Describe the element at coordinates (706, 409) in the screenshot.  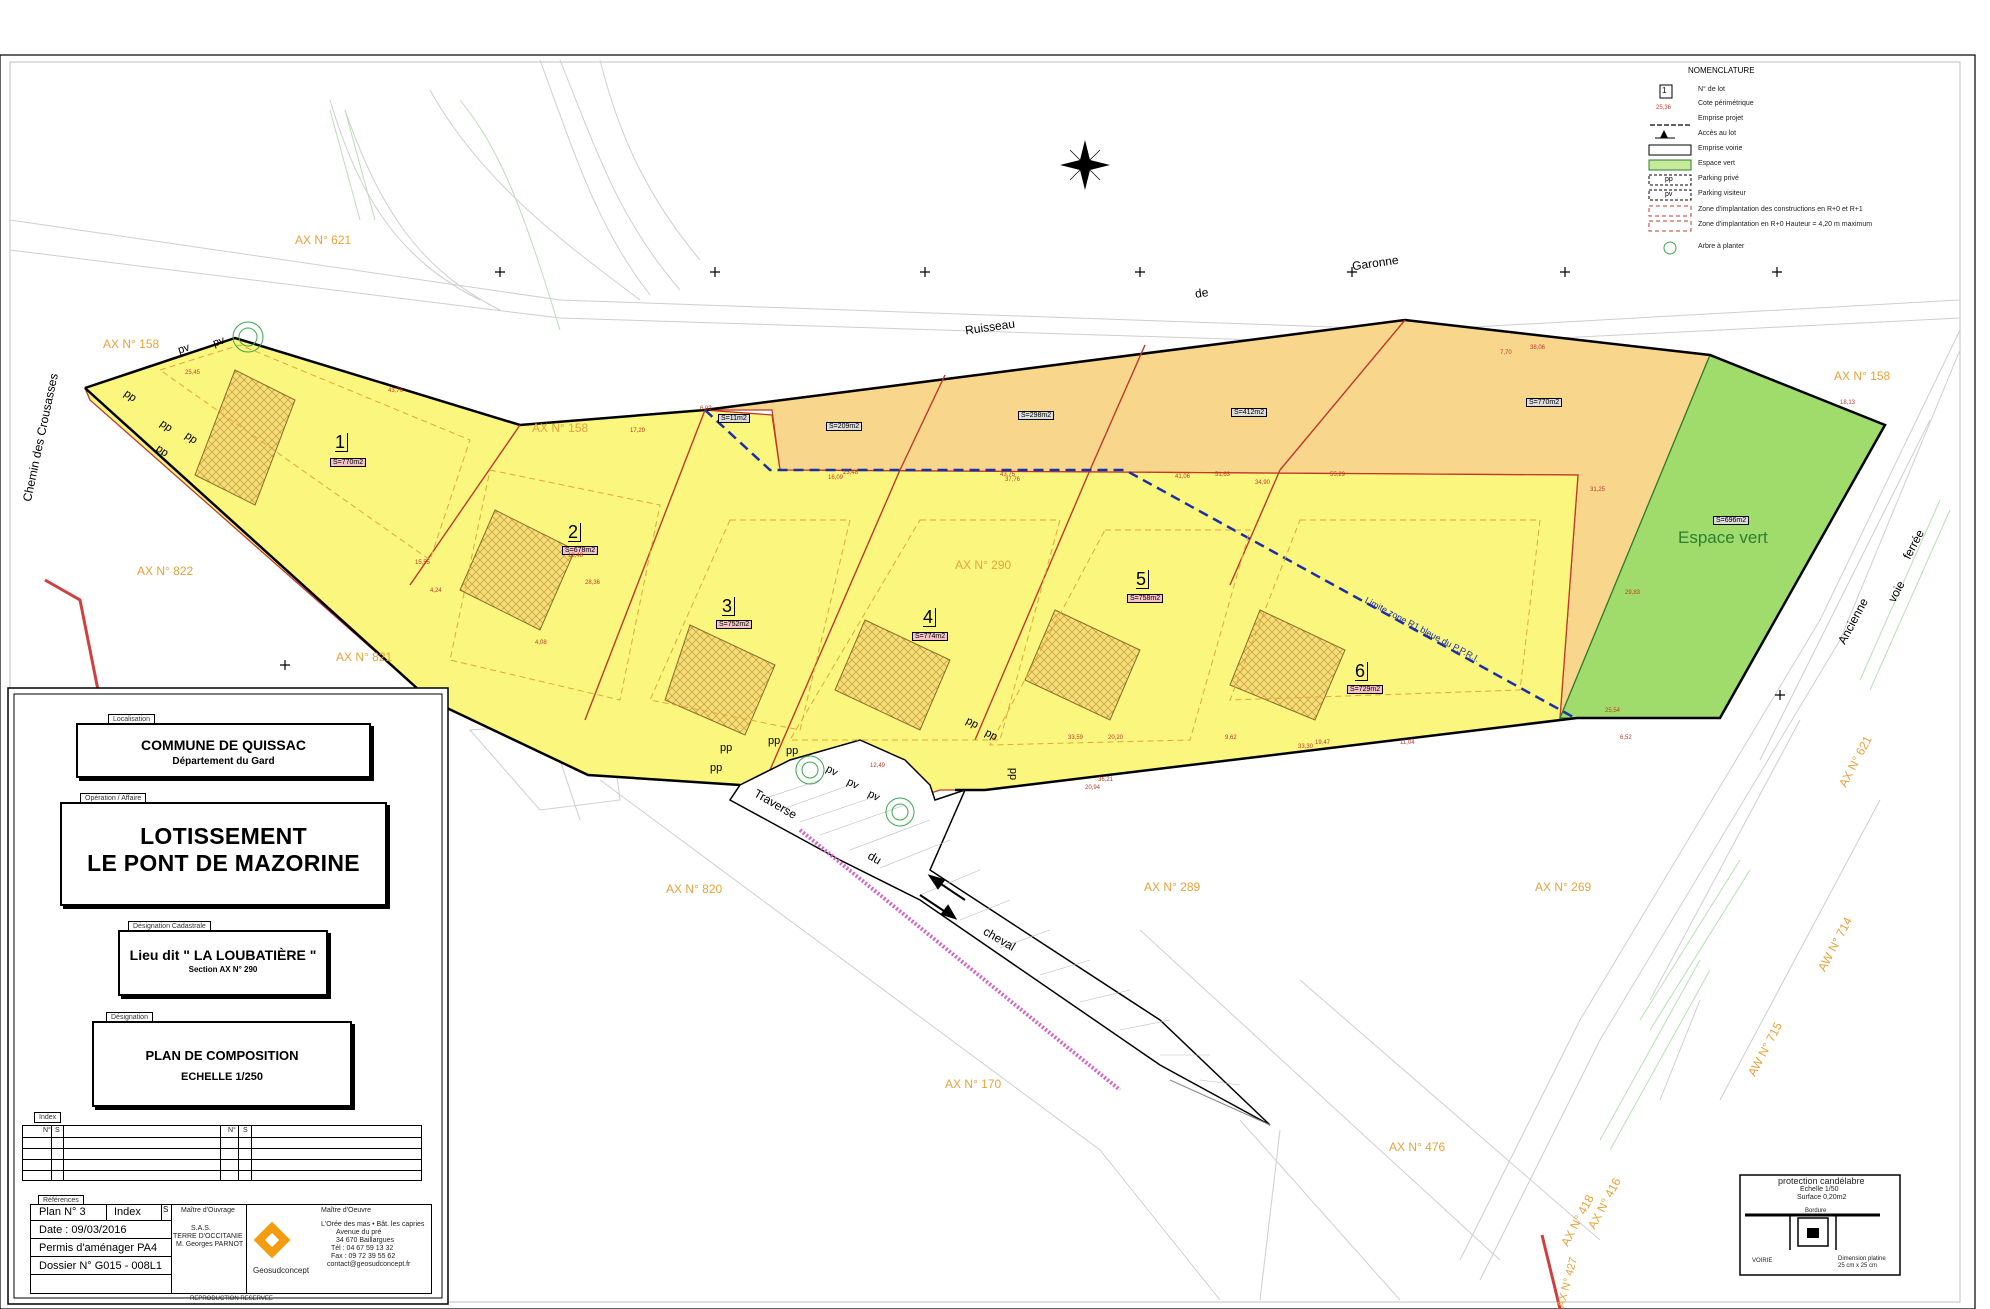
I see `dimension-label: 6,93` at that location.